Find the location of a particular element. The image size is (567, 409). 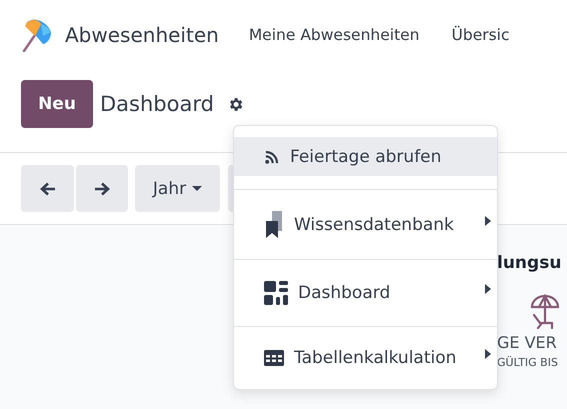

table-icon is located at coordinates (274, 358).